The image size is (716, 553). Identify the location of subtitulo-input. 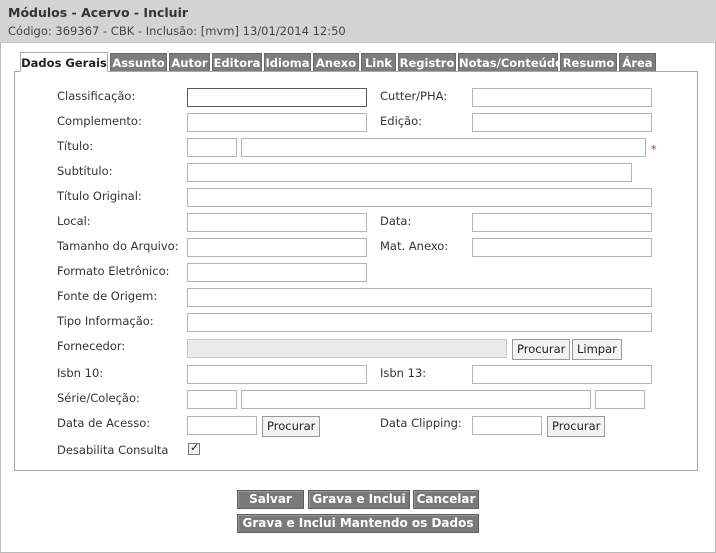
(409, 172).